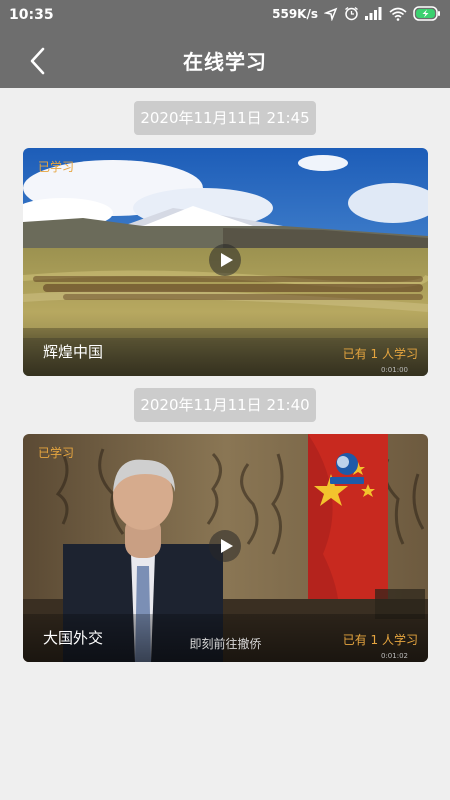 The width and height of the screenshot is (450, 800). What do you see at coordinates (331, 14) in the screenshot?
I see `location-icon` at bounding box center [331, 14].